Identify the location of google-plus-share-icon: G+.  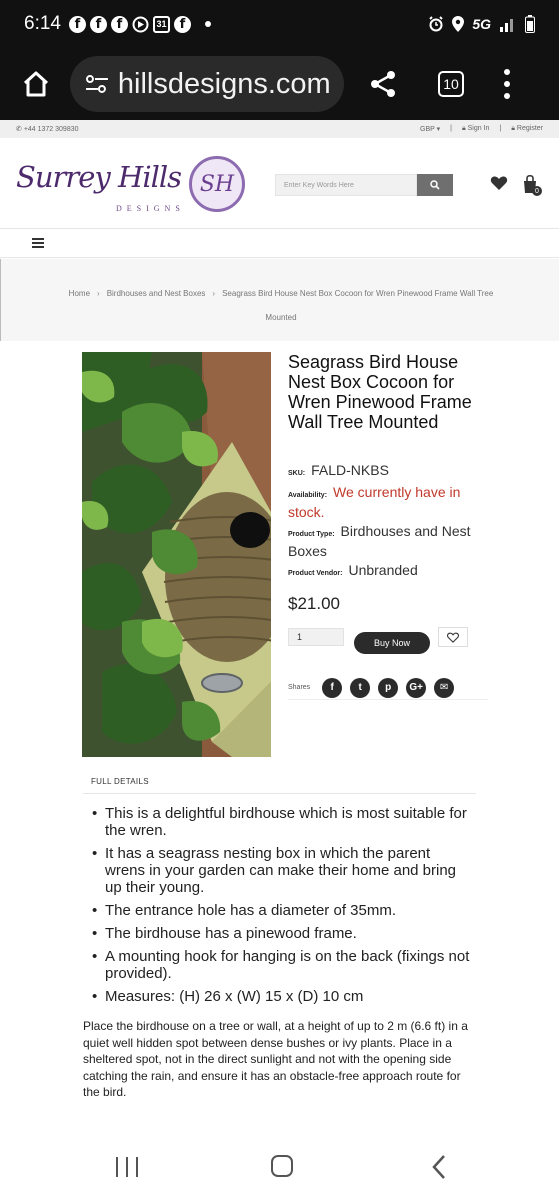
(416, 687).